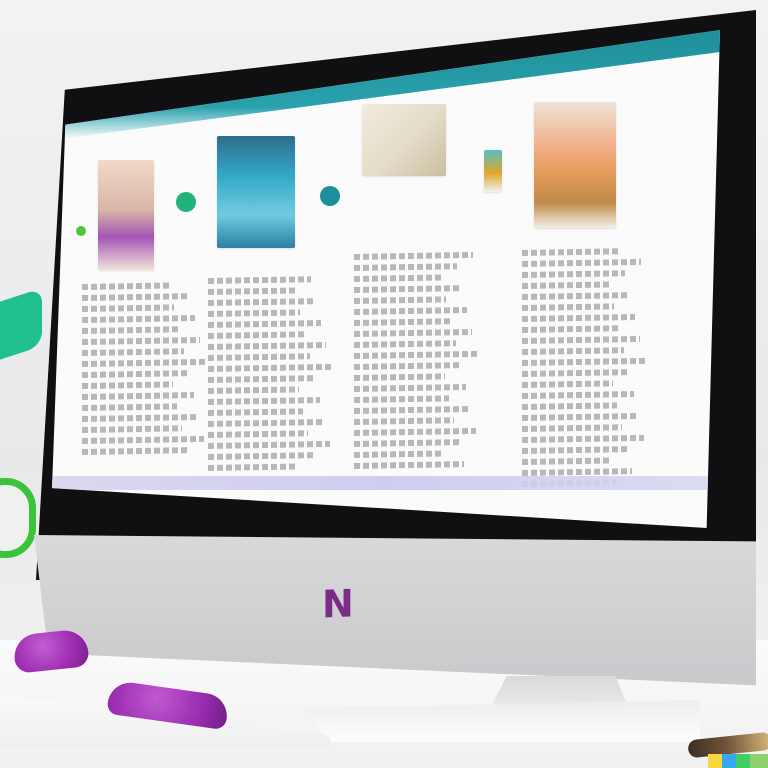 The width and height of the screenshot is (768, 768). What do you see at coordinates (330, 196) in the screenshot?
I see `teal-circle-icon` at bounding box center [330, 196].